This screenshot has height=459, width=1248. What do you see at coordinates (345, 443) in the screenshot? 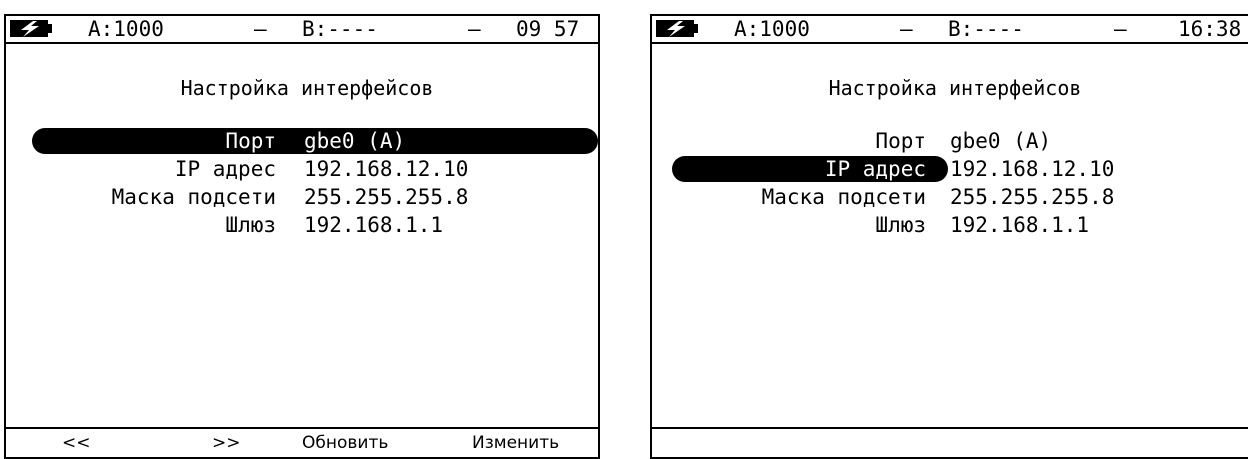
I see `softkey-refresh-button: Обновить` at bounding box center [345, 443].